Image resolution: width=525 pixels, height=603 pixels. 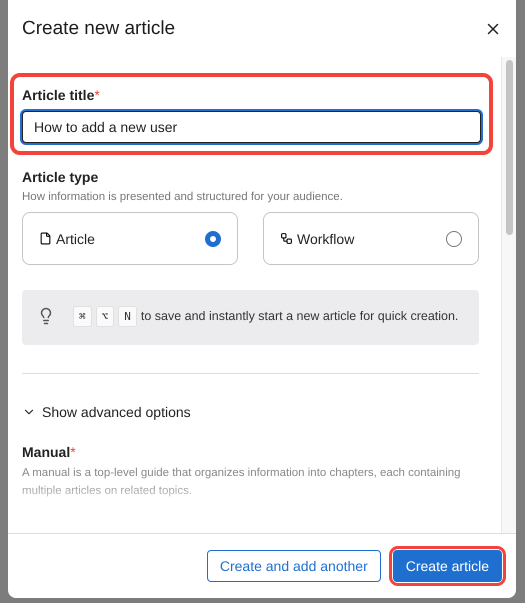 I want to click on field-label: Manual, so click(x=46, y=452).